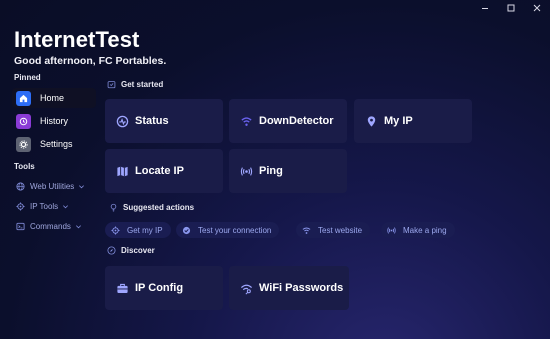  What do you see at coordinates (186, 230) in the screenshot?
I see `check-circle-icon` at bounding box center [186, 230].